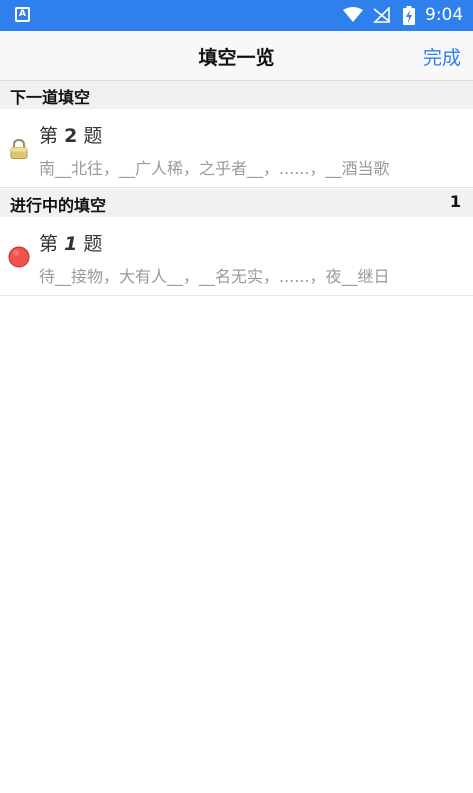 This screenshot has width=473, height=793. Describe the element at coordinates (409, 15) in the screenshot. I see `battery-charging-icon` at that location.